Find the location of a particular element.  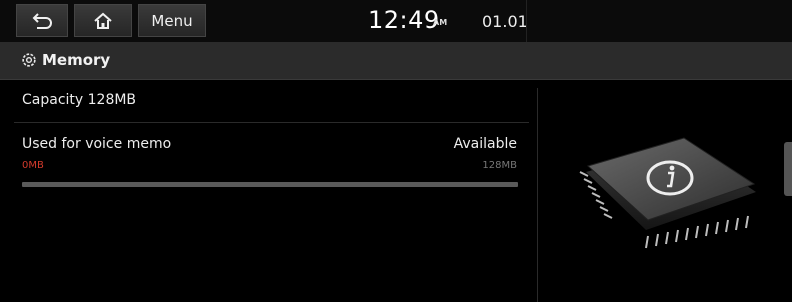

gear-icon is located at coordinates (29, 60).